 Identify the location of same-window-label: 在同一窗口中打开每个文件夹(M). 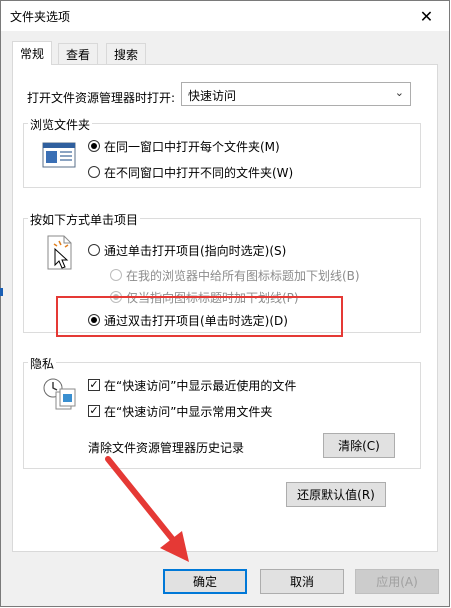
(192, 146).